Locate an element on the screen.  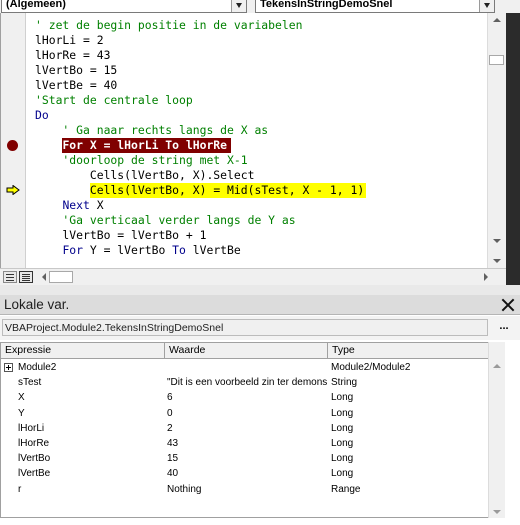
object-dropdown-chevron-down-icon is located at coordinates (238, 6).